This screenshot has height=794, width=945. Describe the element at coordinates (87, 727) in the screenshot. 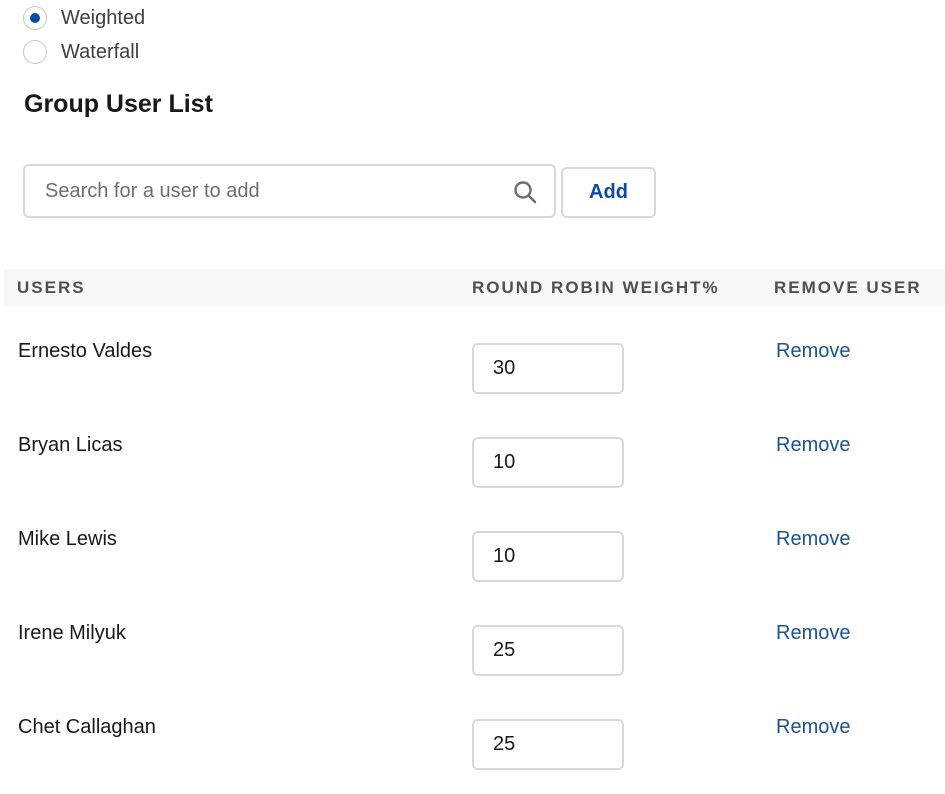

I see `user-name: Chet Callaghan` at that location.